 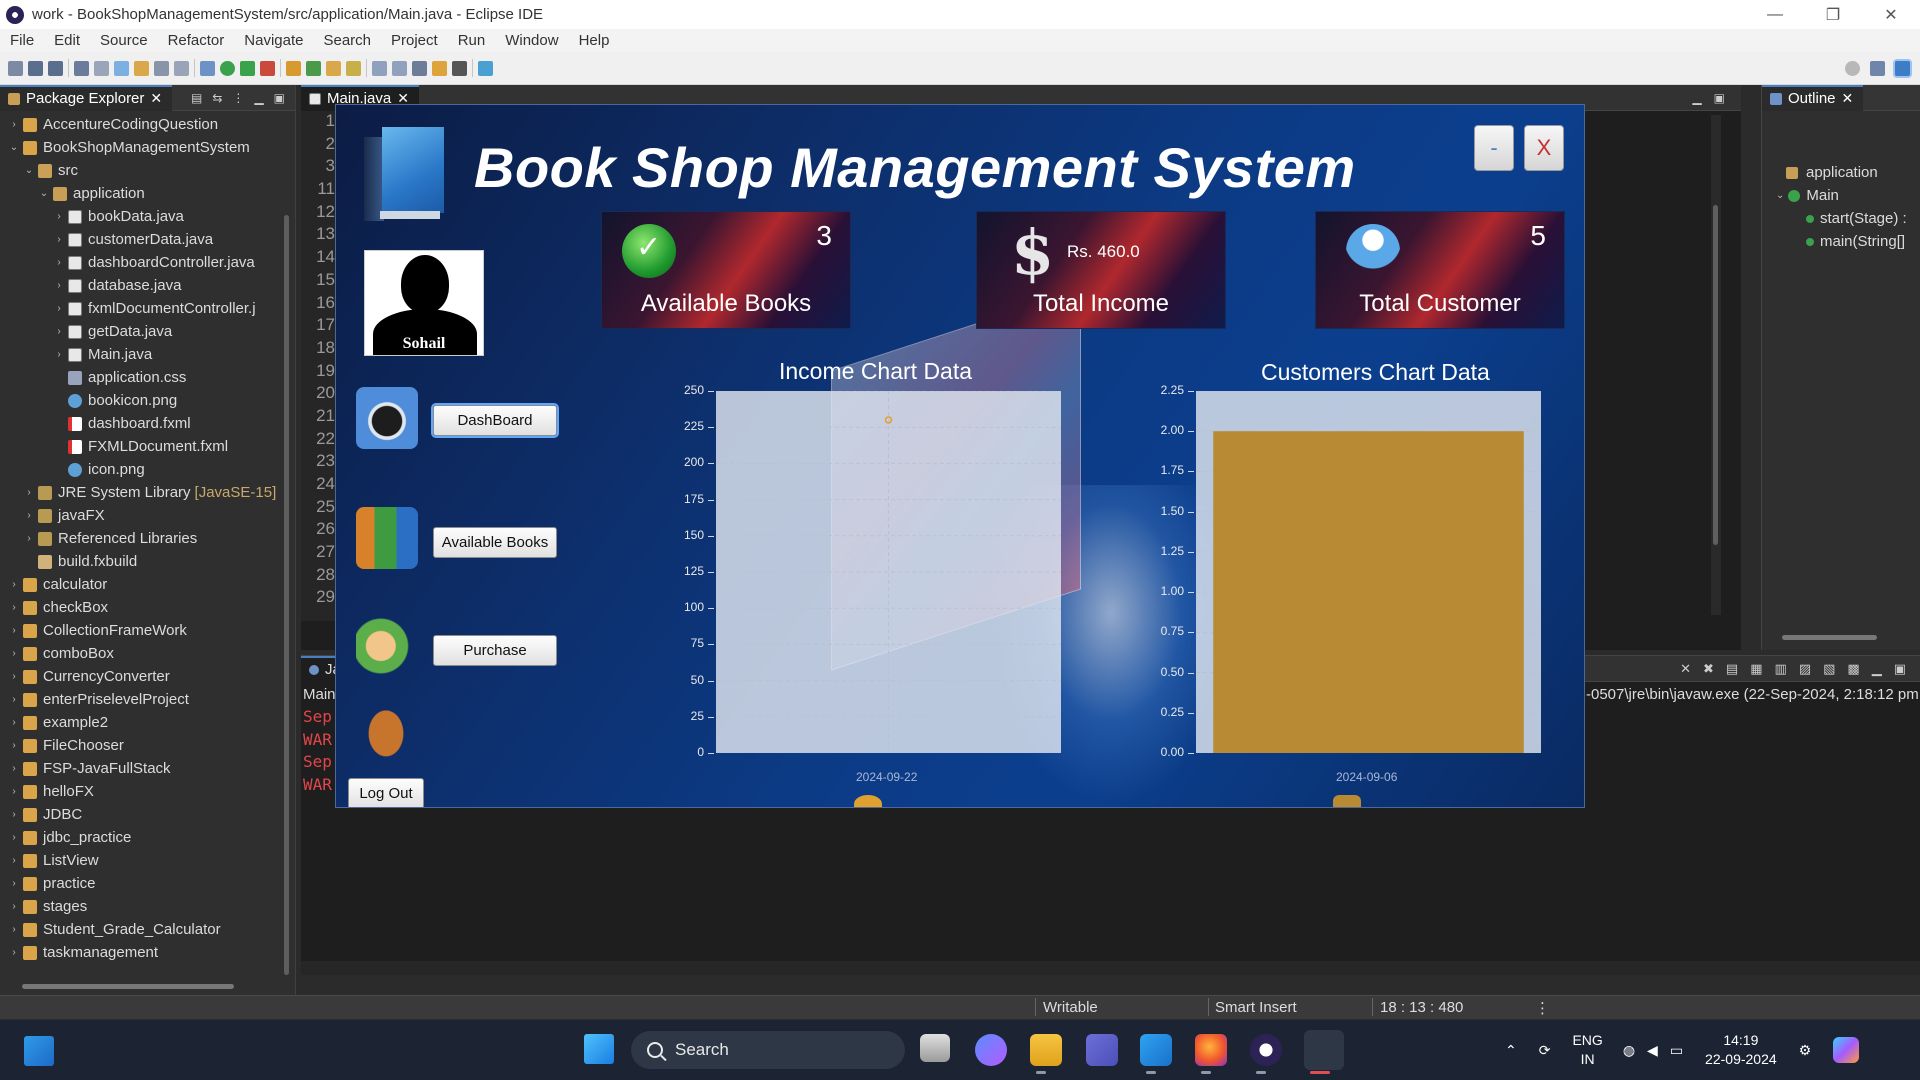 What do you see at coordinates (1805, 669) in the screenshot?
I see `pin-console-icon: ▨` at bounding box center [1805, 669].